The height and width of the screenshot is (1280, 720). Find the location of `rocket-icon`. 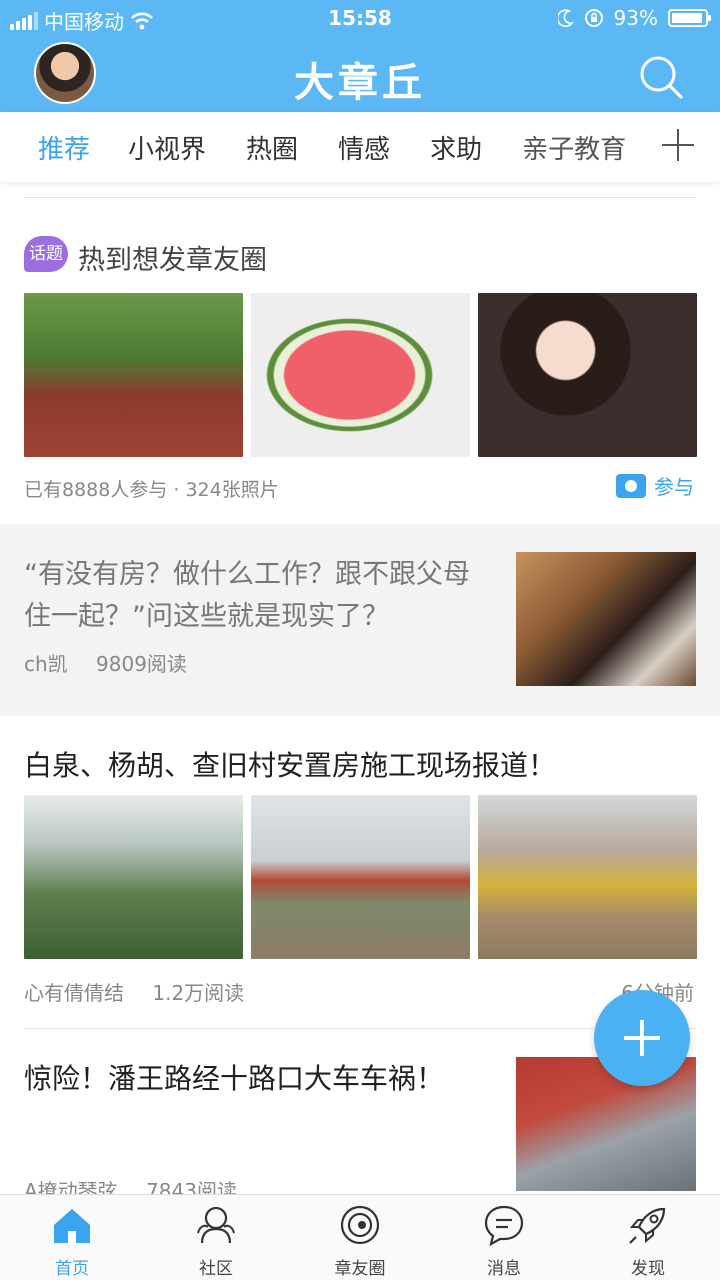

rocket-icon is located at coordinates (647, 1225).